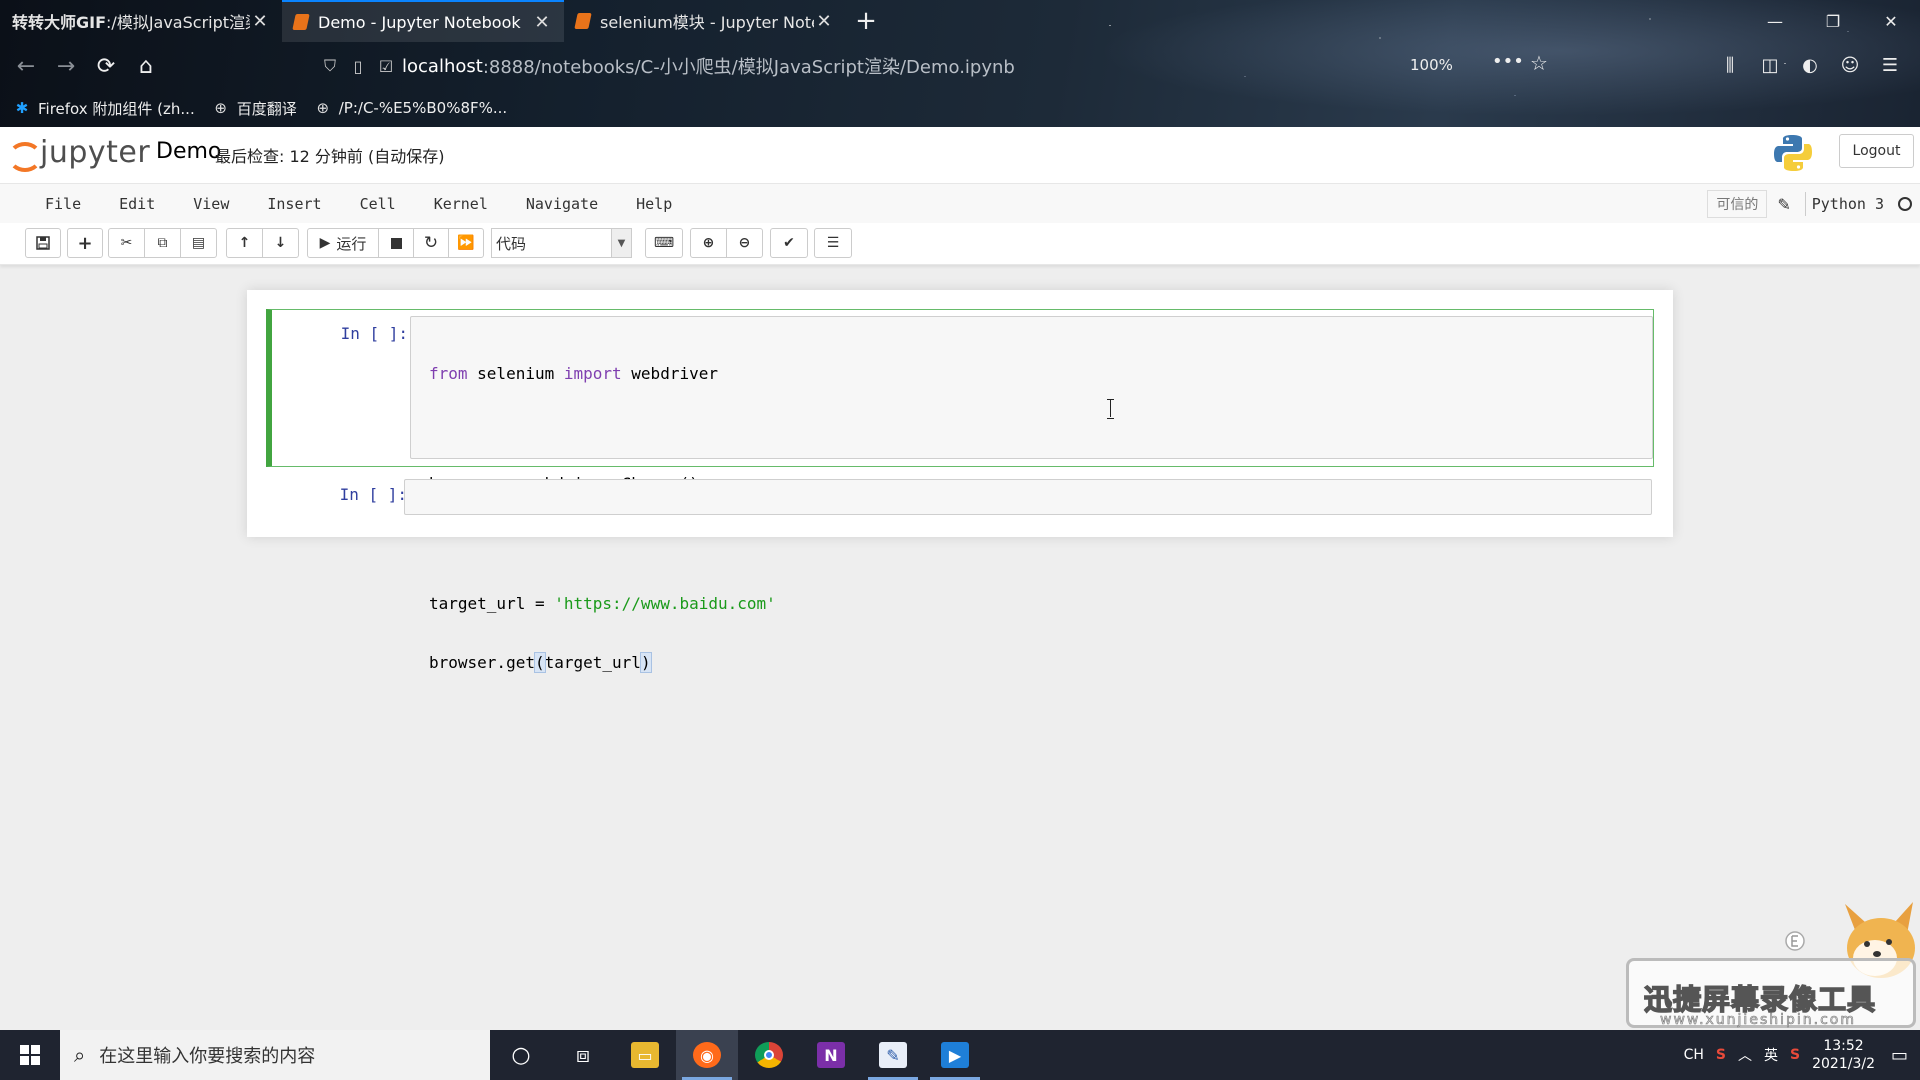 The width and height of the screenshot is (1920, 1080). What do you see at coordinates (106, 66) in the screenshot?
I see `reload-button: ⟳` at bounding box center [106, 66].